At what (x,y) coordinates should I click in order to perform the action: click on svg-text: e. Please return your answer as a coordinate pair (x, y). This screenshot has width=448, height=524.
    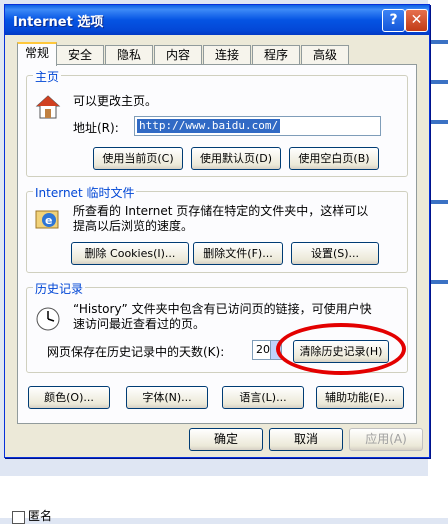
    Looking at the image, I should click on (48, 220).